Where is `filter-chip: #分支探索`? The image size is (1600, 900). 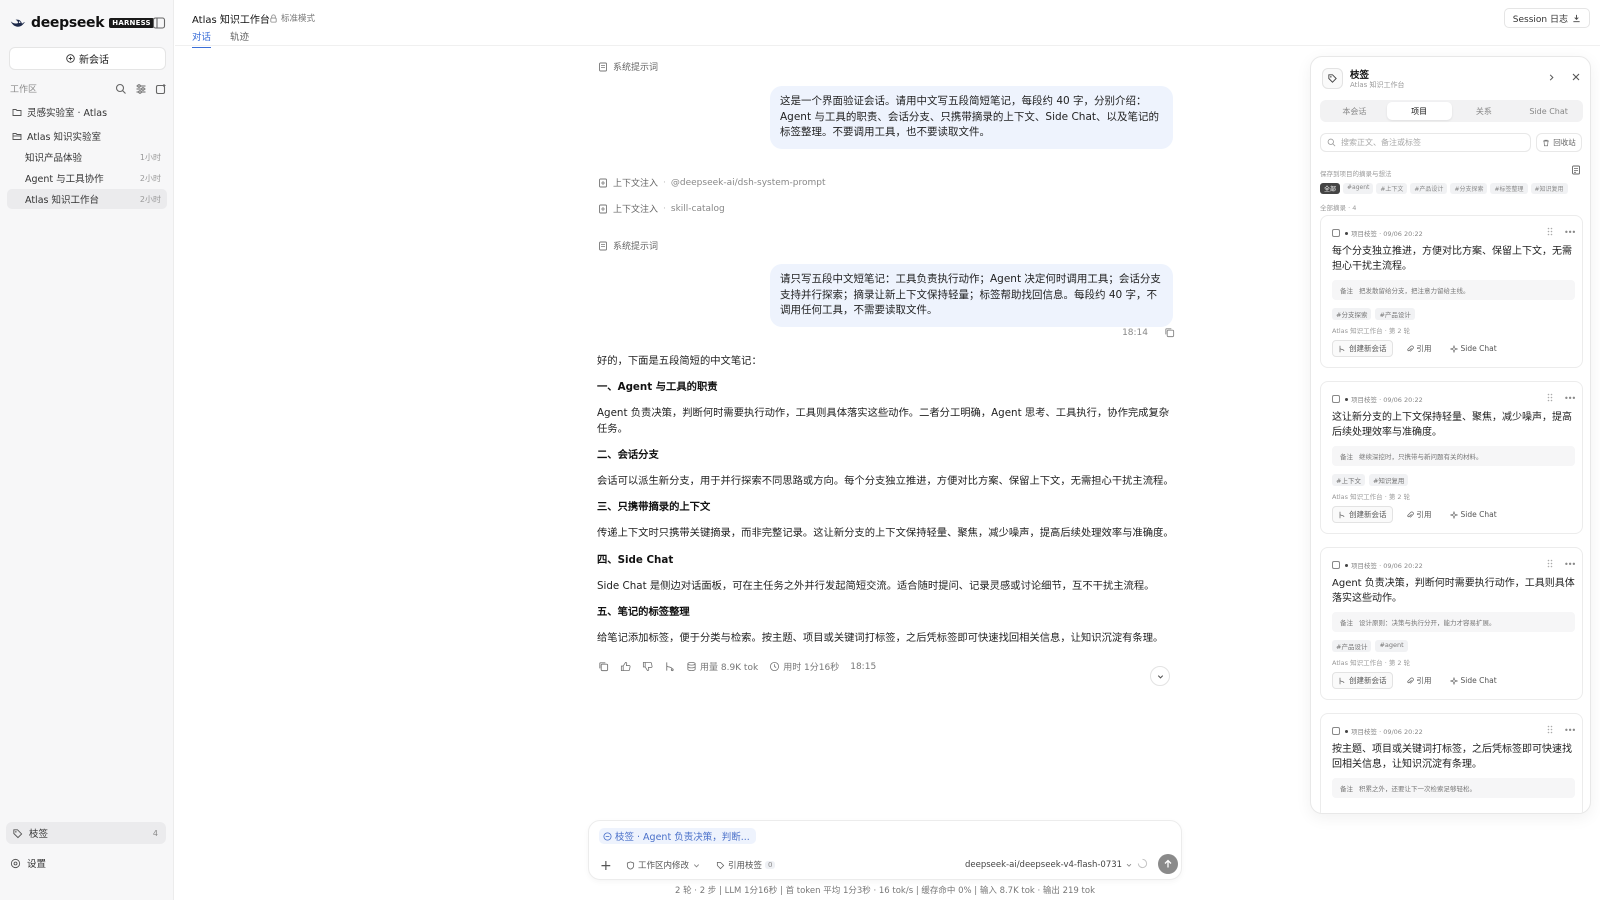
filter-chip: #分支探索 is located at coordinates (1469, 188).